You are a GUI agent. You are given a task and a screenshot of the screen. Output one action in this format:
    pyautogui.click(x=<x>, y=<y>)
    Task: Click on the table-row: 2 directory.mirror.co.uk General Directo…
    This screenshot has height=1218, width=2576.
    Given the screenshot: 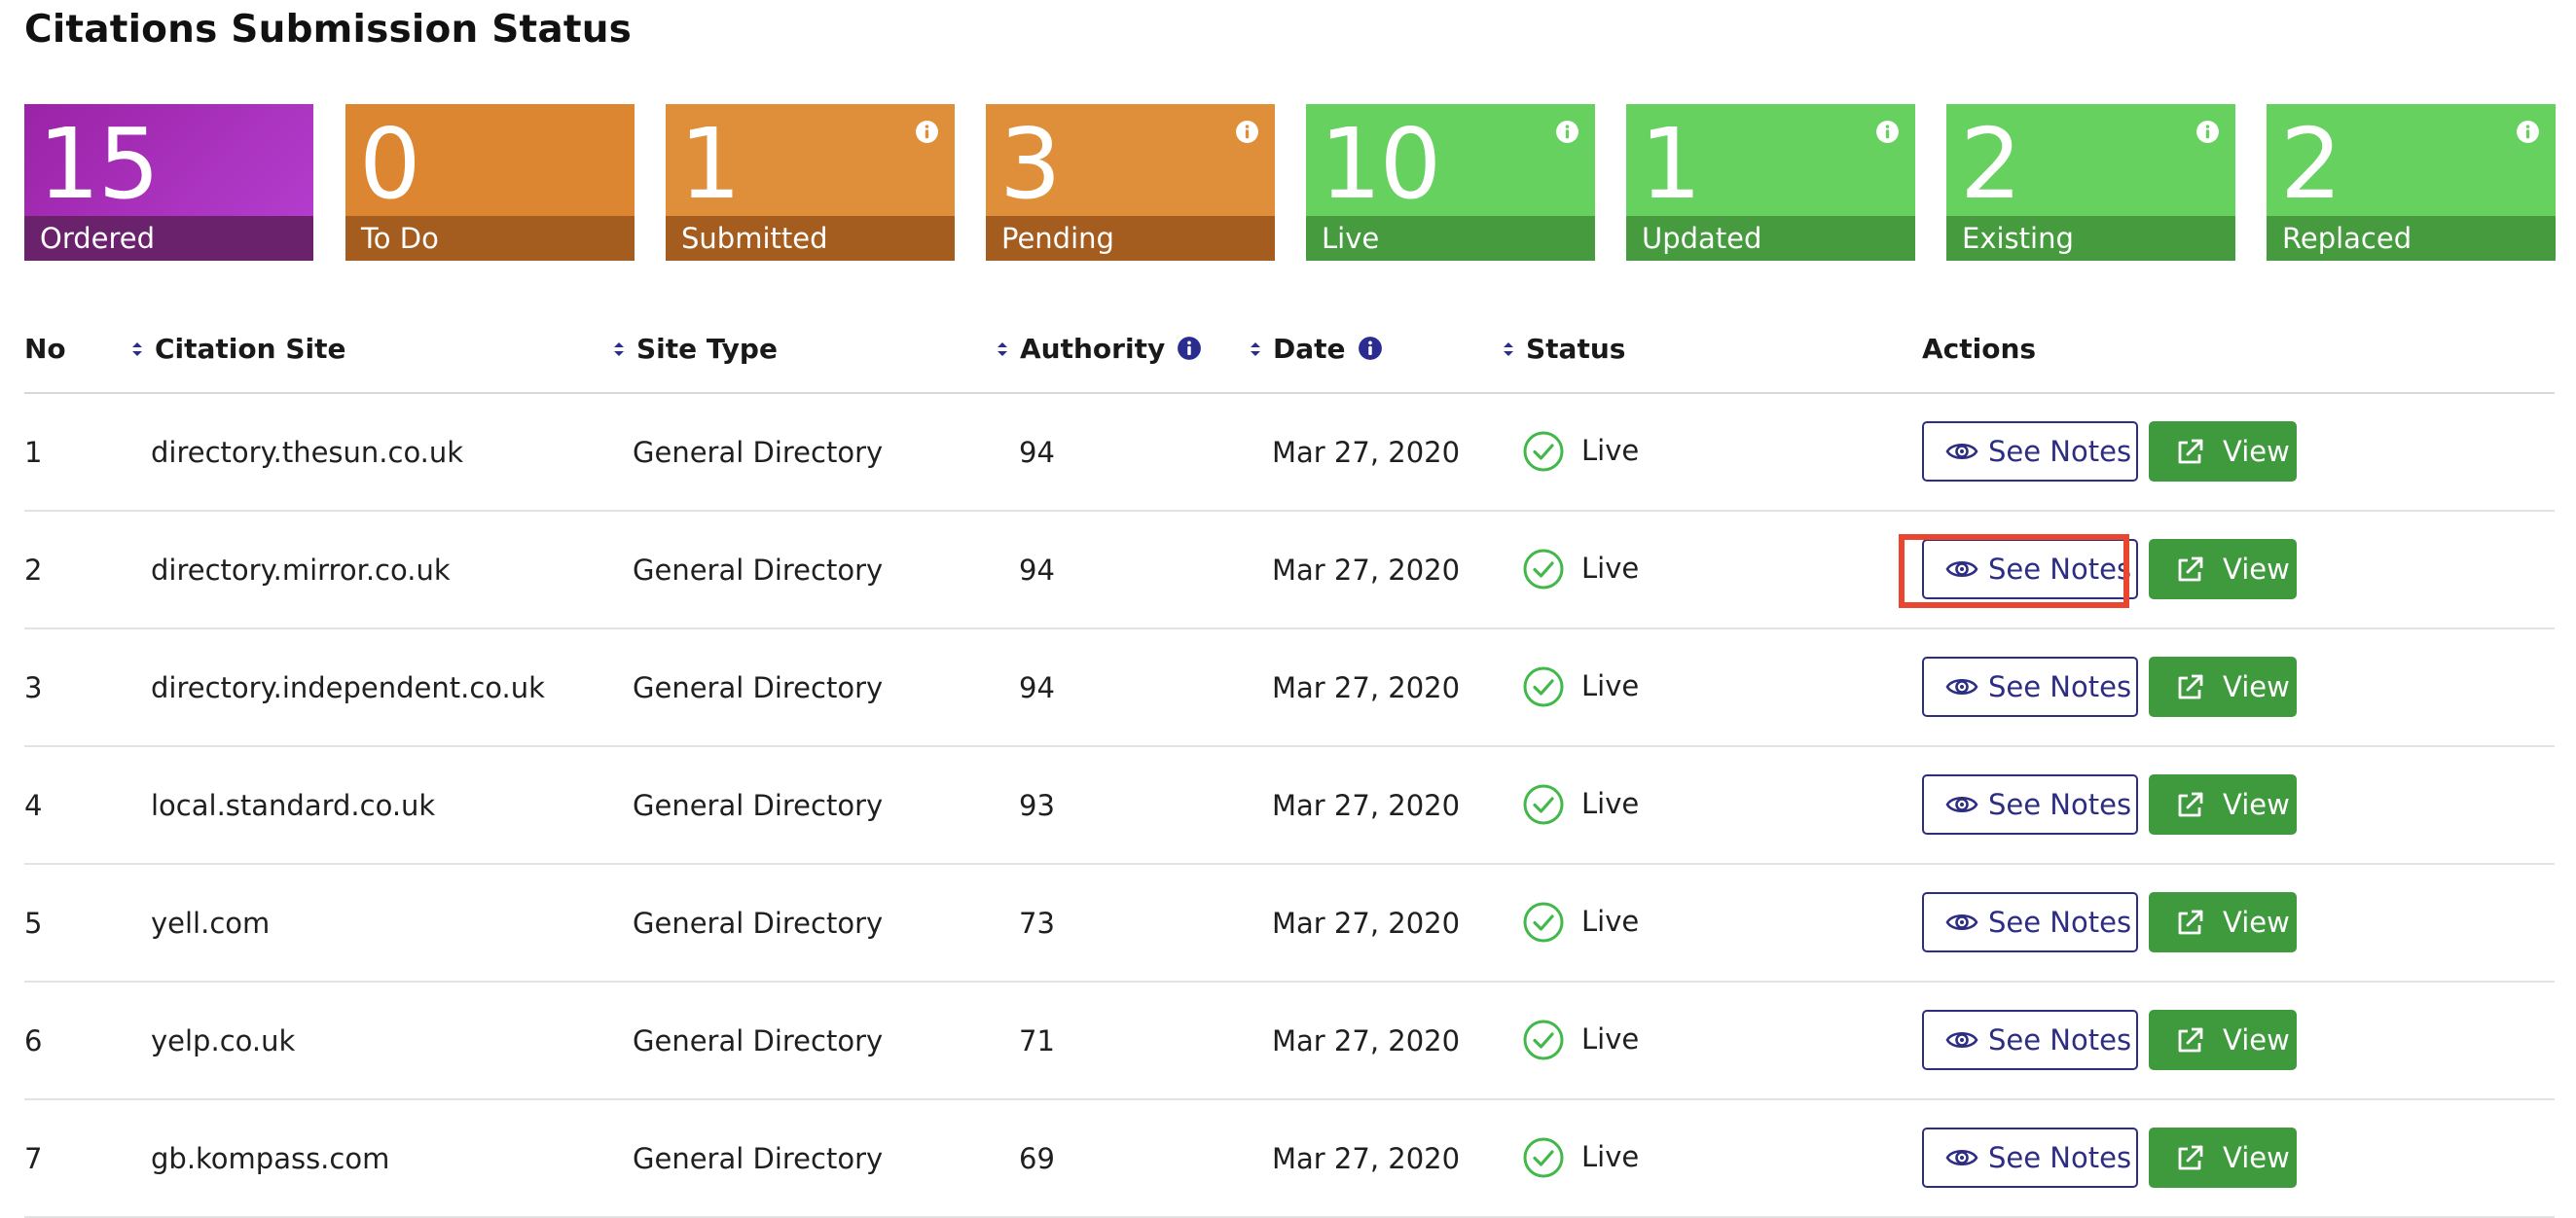 What is the action you would take?
    pyautogui.click(x=1289, y=570)
    